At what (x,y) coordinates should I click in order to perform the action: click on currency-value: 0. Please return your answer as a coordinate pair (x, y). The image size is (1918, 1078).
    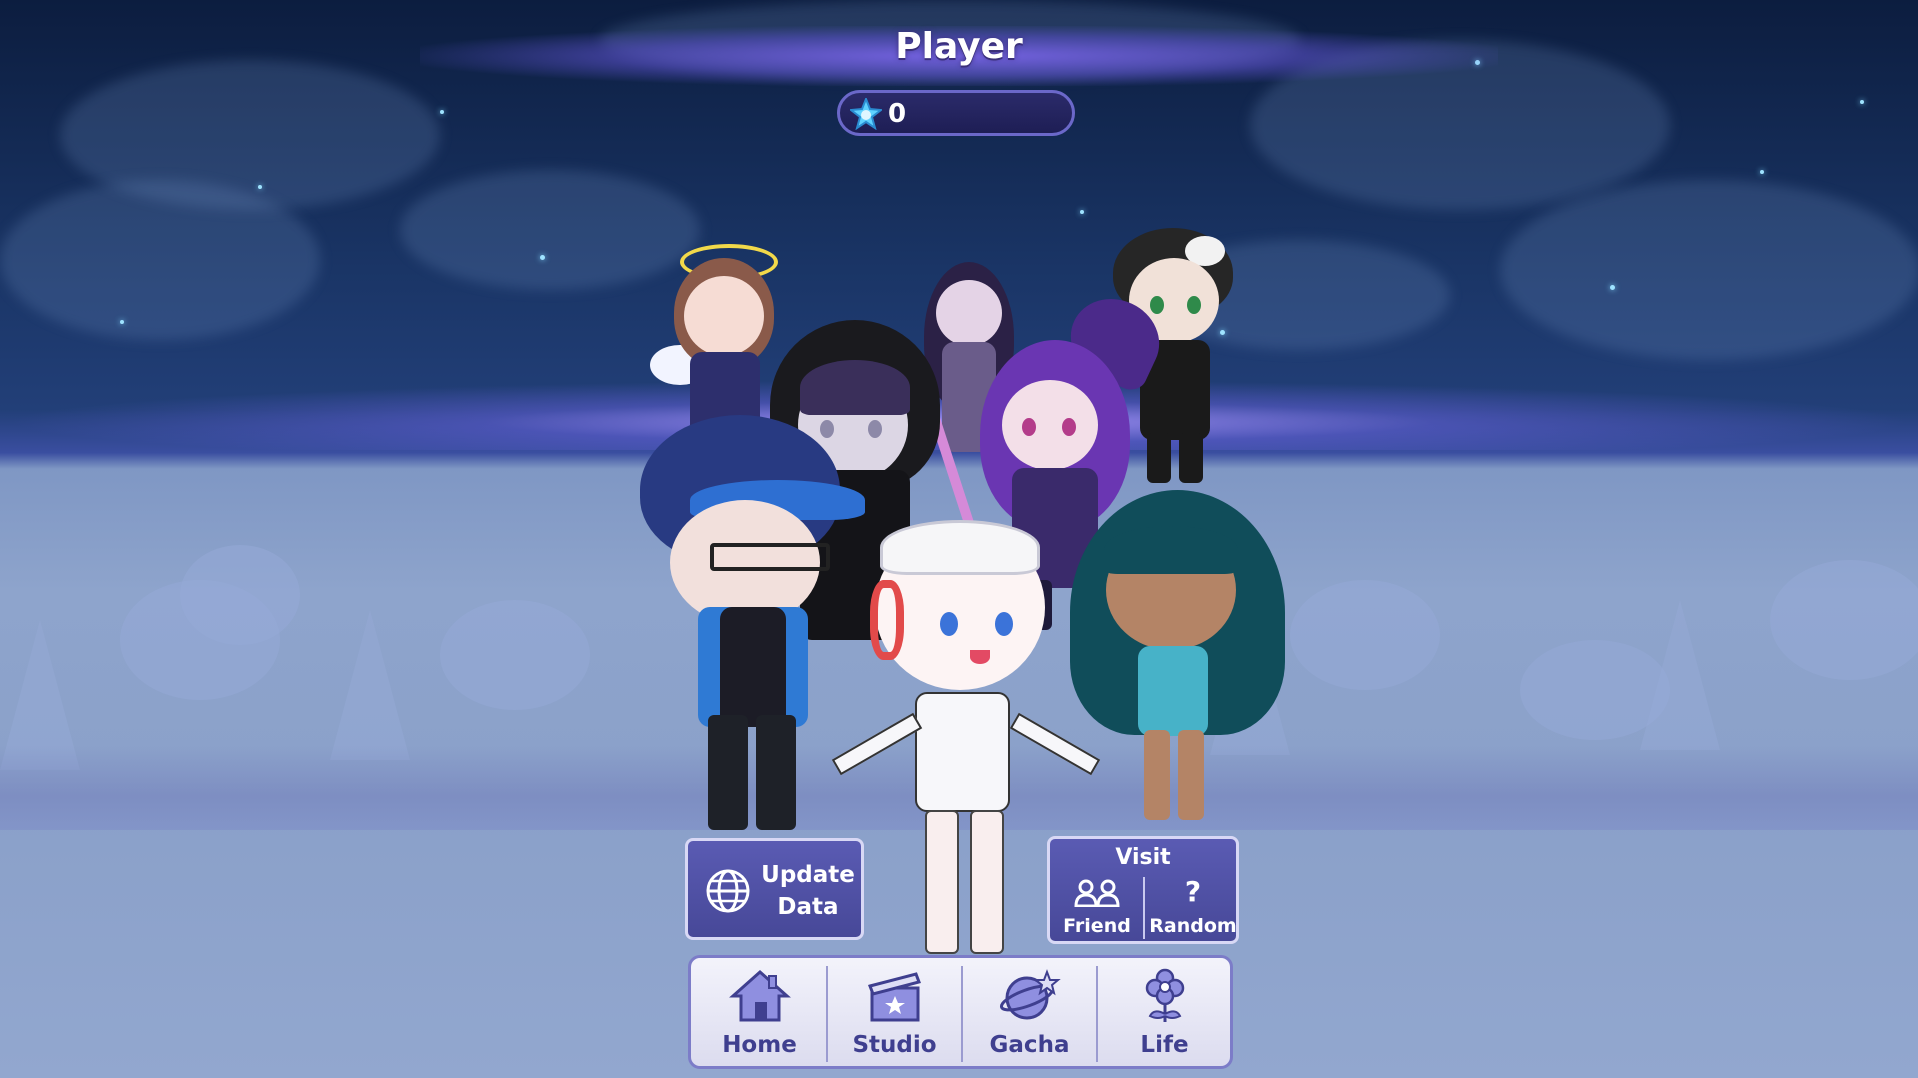
    Looking at the image, I should click on (897, 114).